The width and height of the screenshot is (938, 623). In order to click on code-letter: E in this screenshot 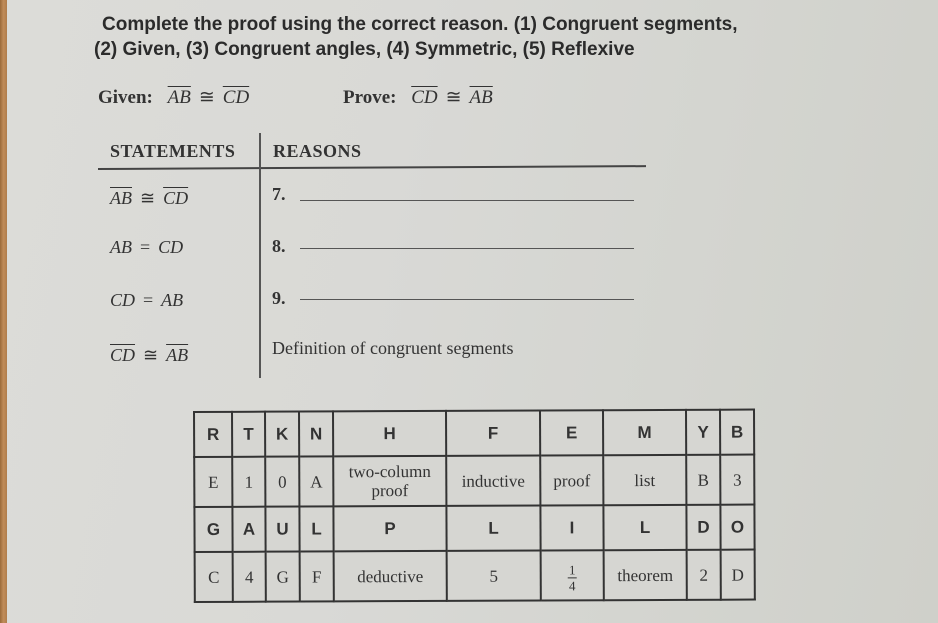, I will do `click(572, 433)`.